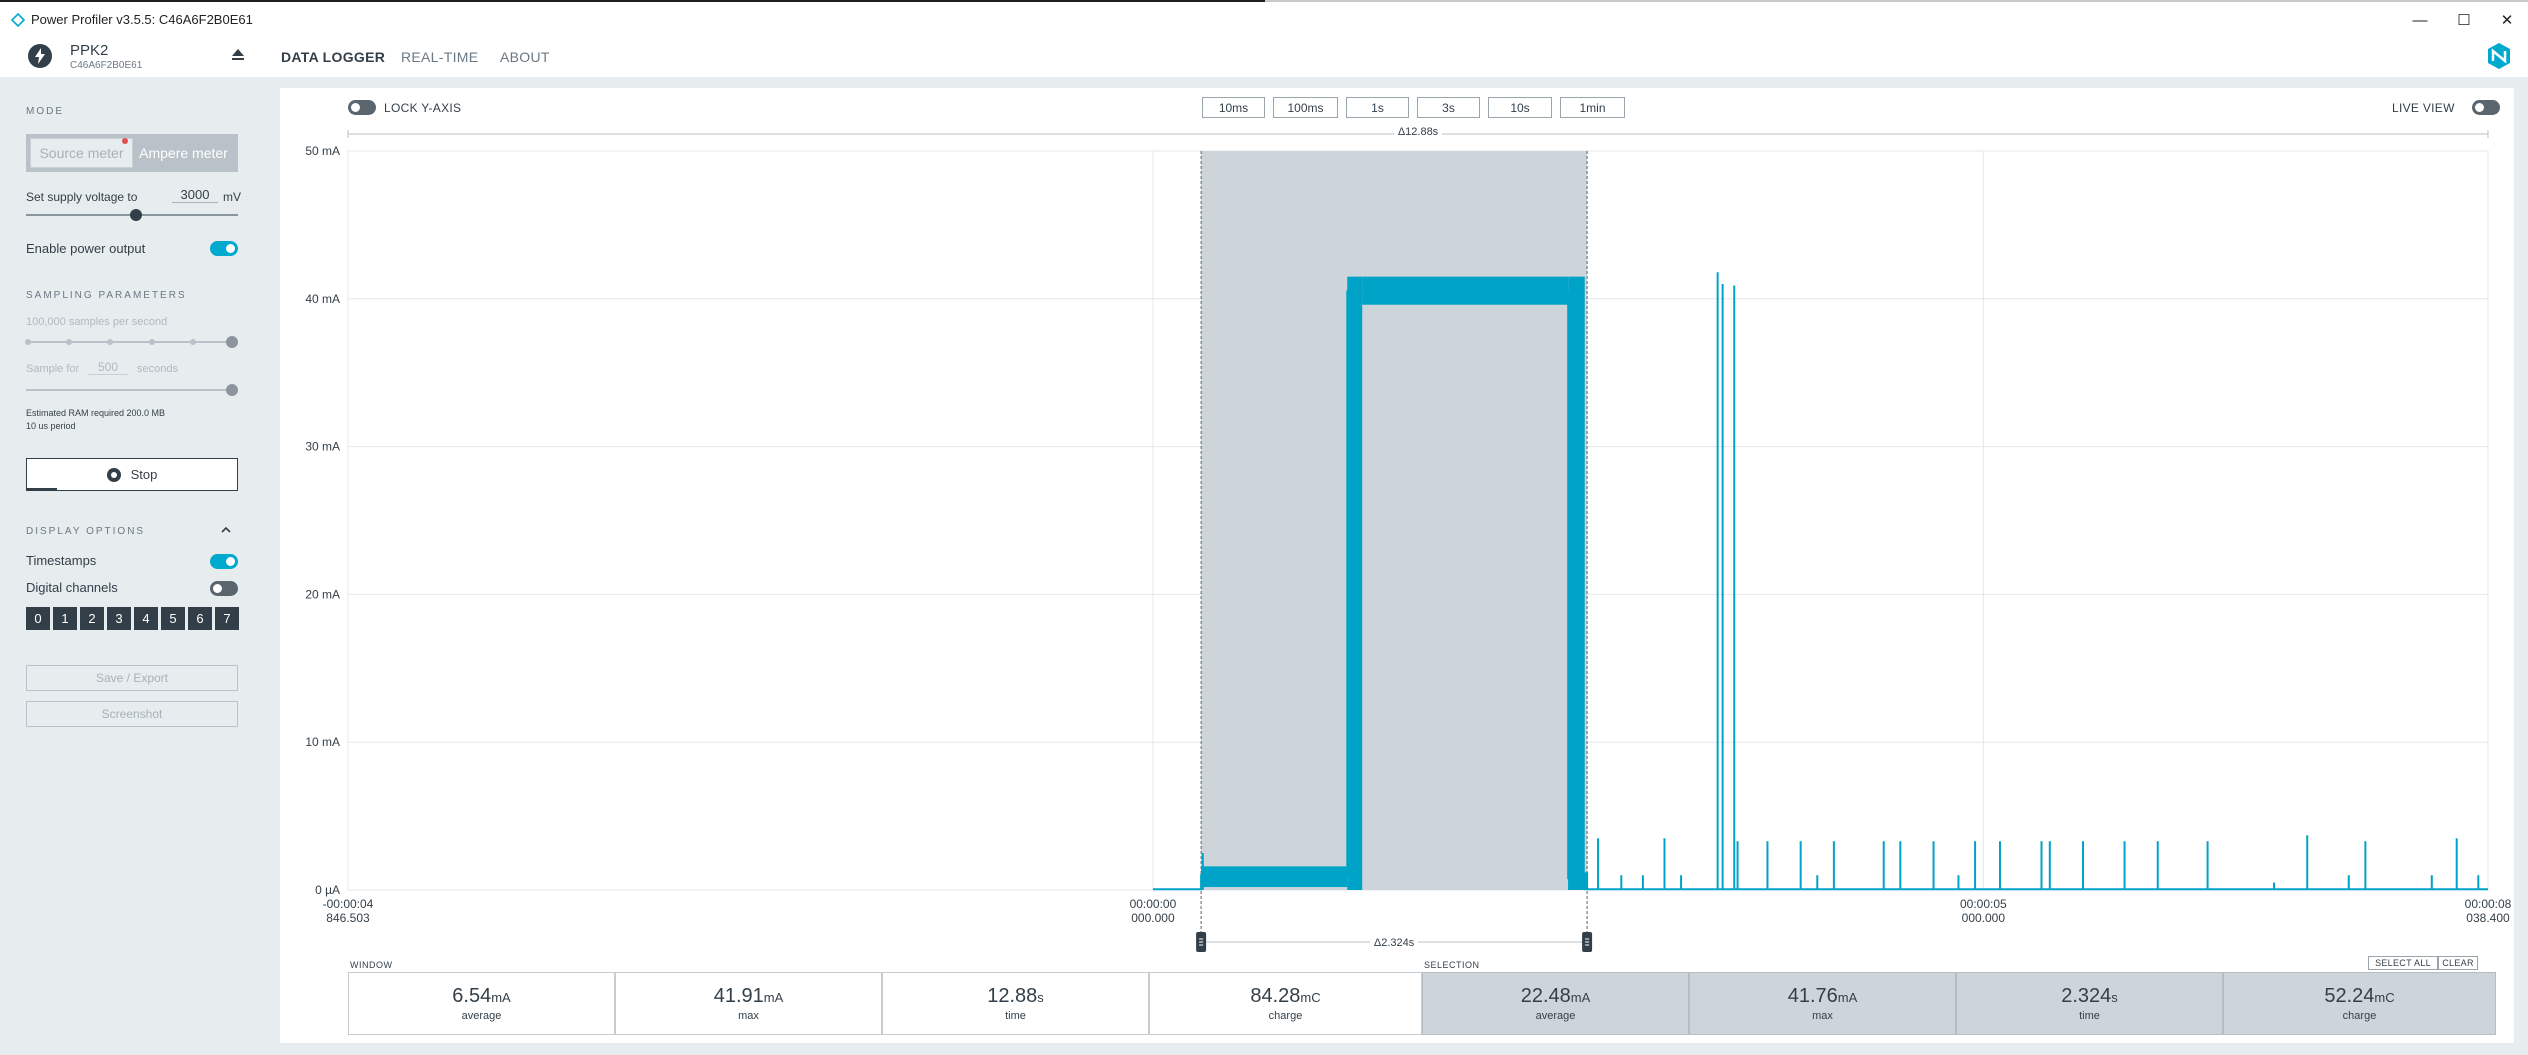 This screenshot has width=2528, height=1055. Describe the element at coordinates (748, 1003) in the screenshot. I see `window-max-stat: 41.91mA max` at that location.